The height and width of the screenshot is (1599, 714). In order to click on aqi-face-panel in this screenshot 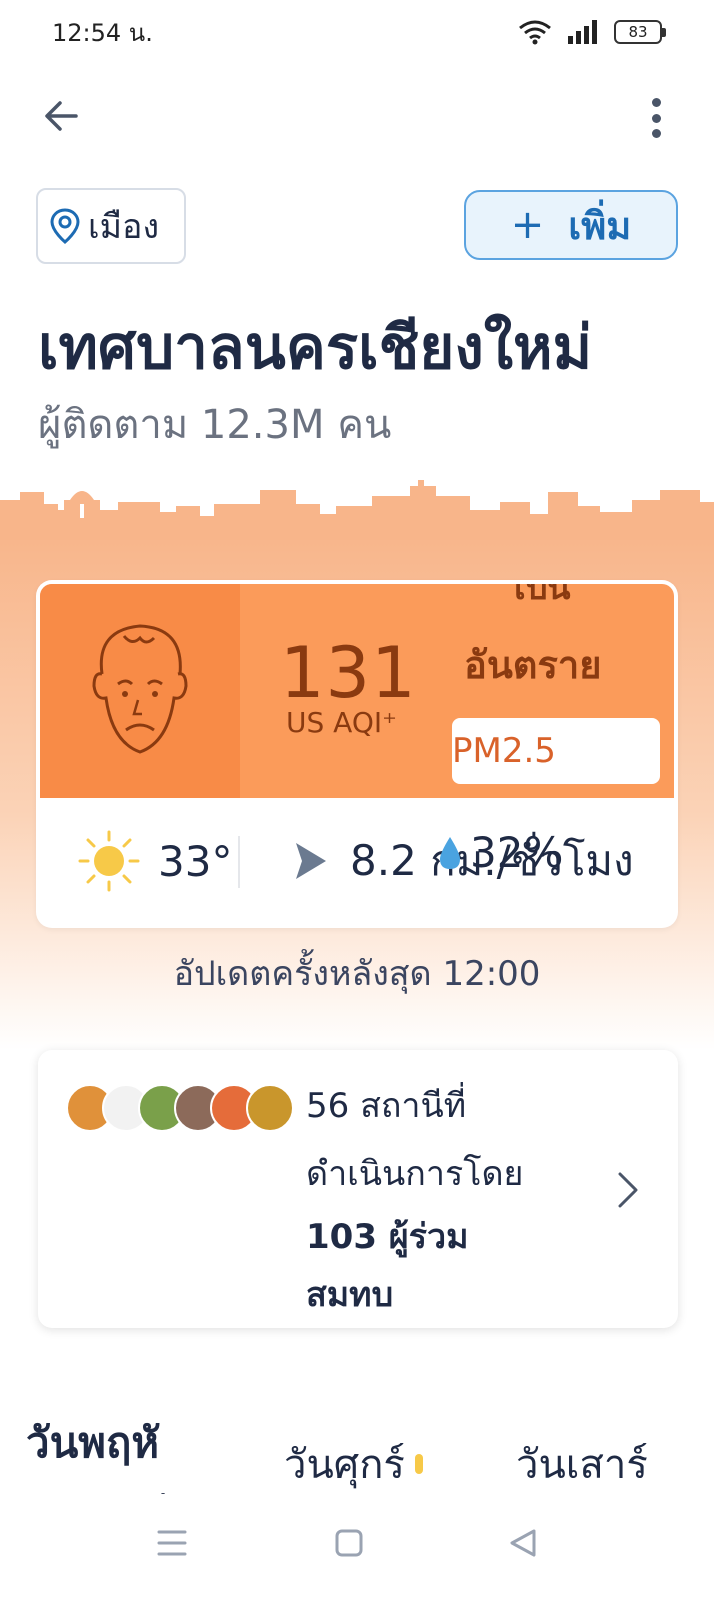, I will do `click(140, 691)`.